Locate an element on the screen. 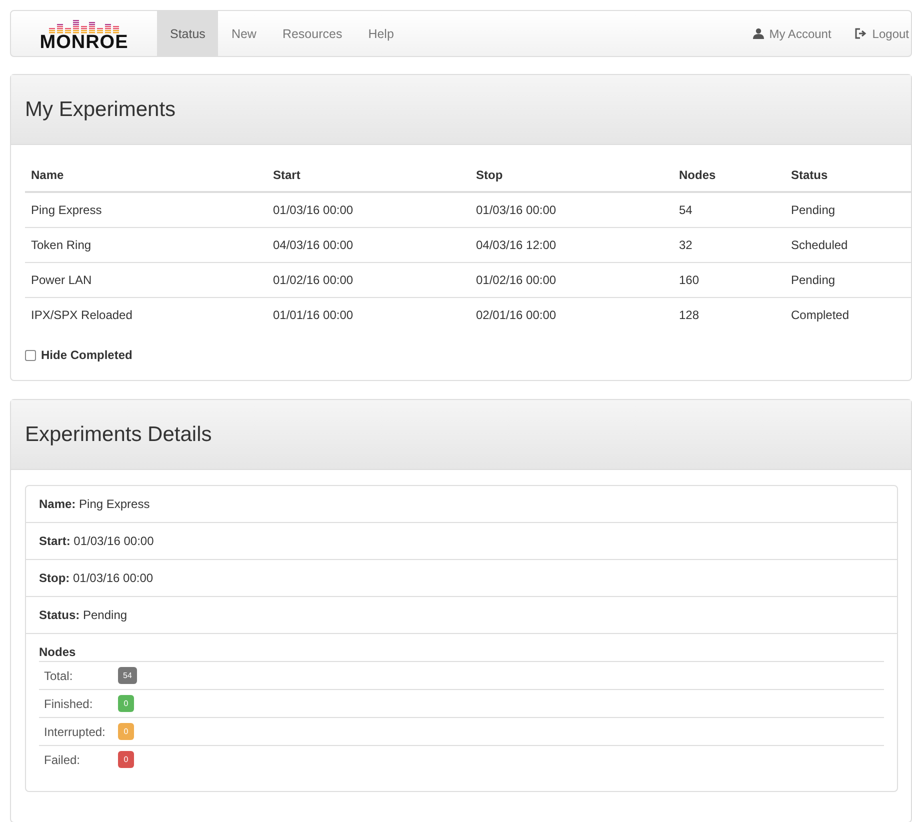  checkbox-label: Hide Completed is located at coordinates (86, 355).